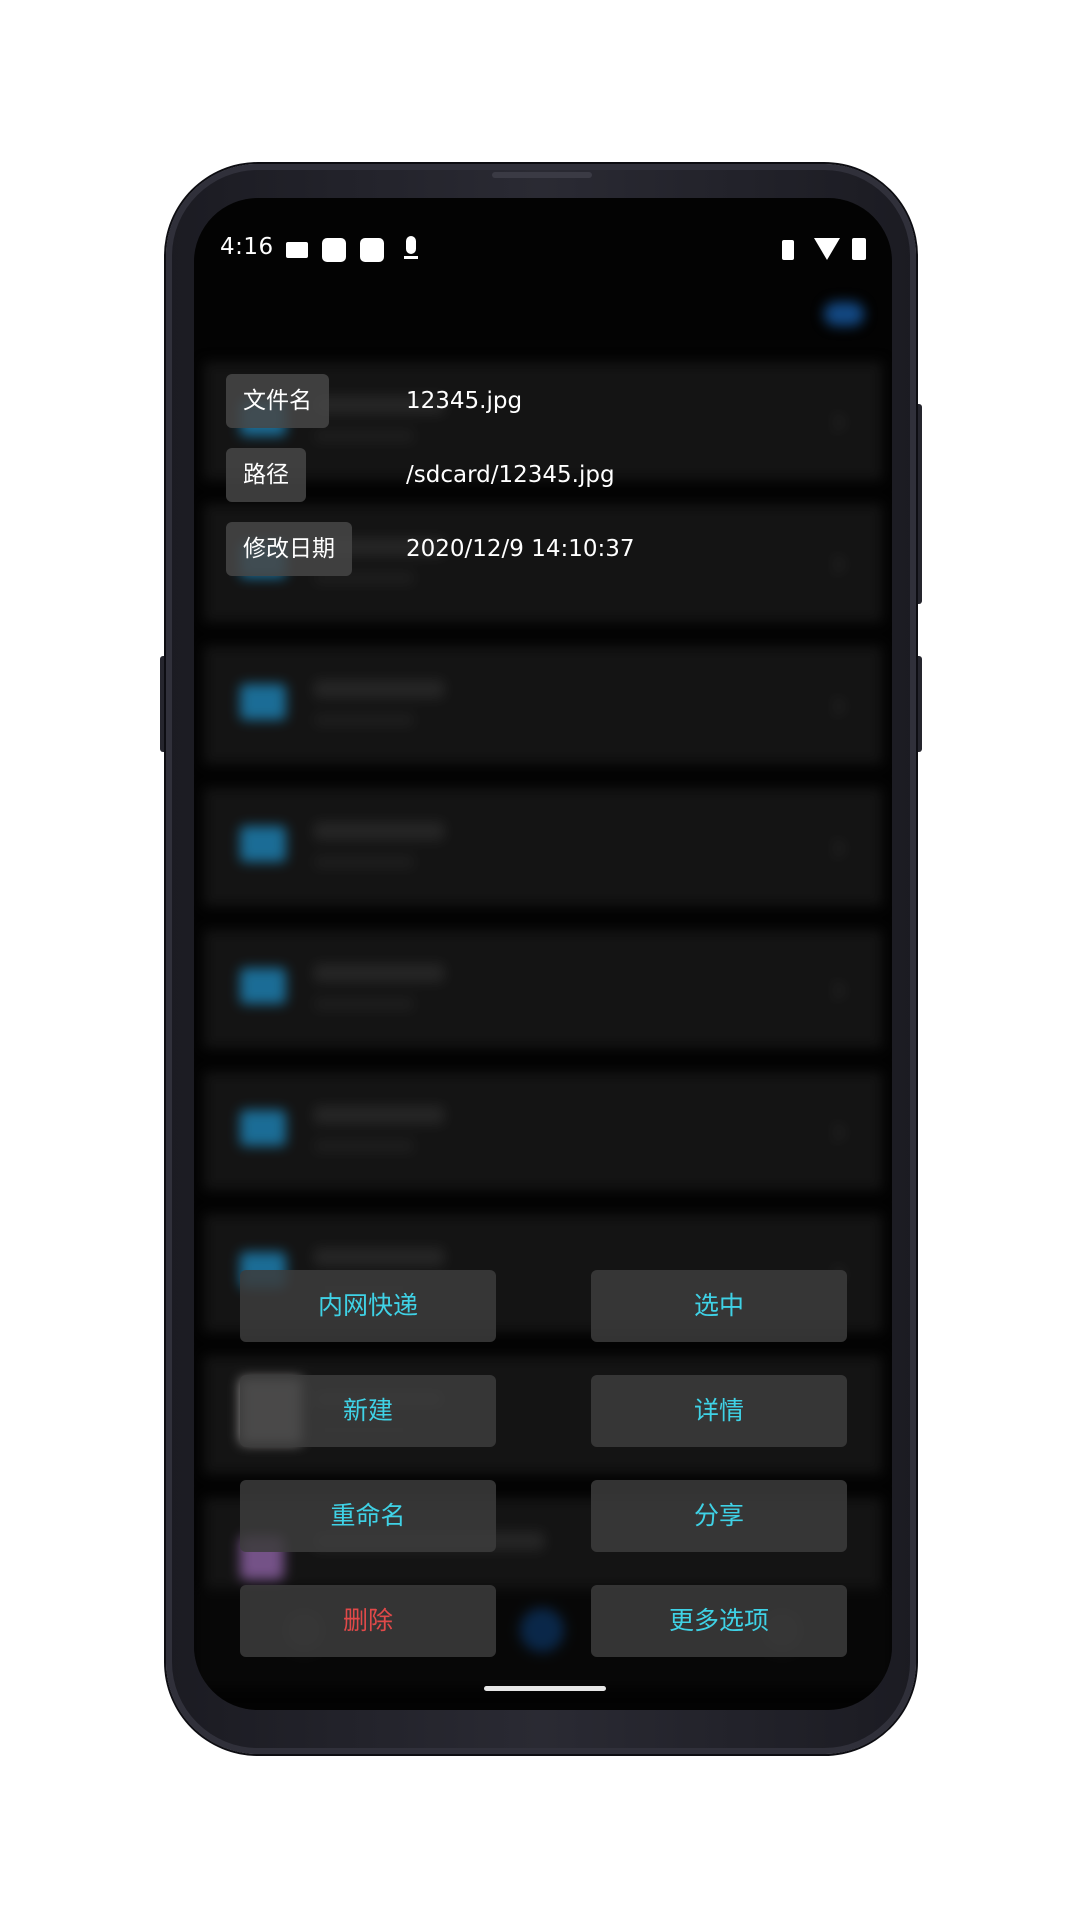  Describe the element at coordinates (719, 1621) in the screenshot. I see `more-options-button: 更多选项` at that location.